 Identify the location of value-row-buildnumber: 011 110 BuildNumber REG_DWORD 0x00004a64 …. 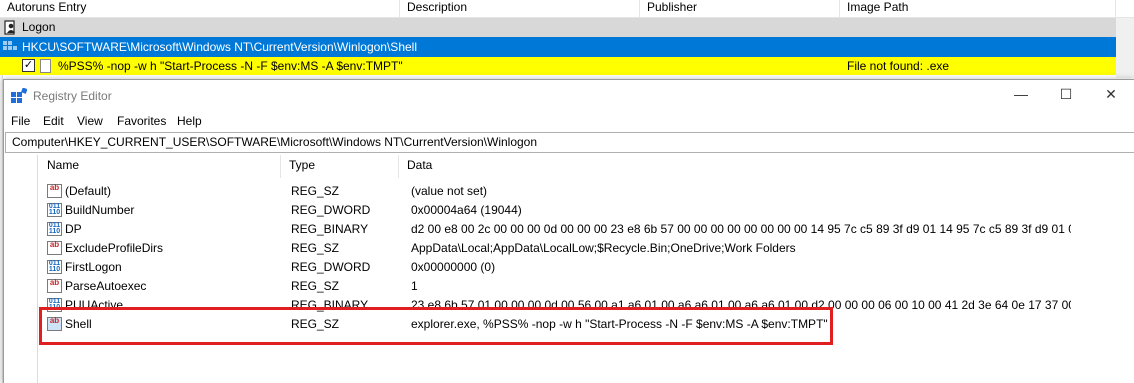
(586, 210).